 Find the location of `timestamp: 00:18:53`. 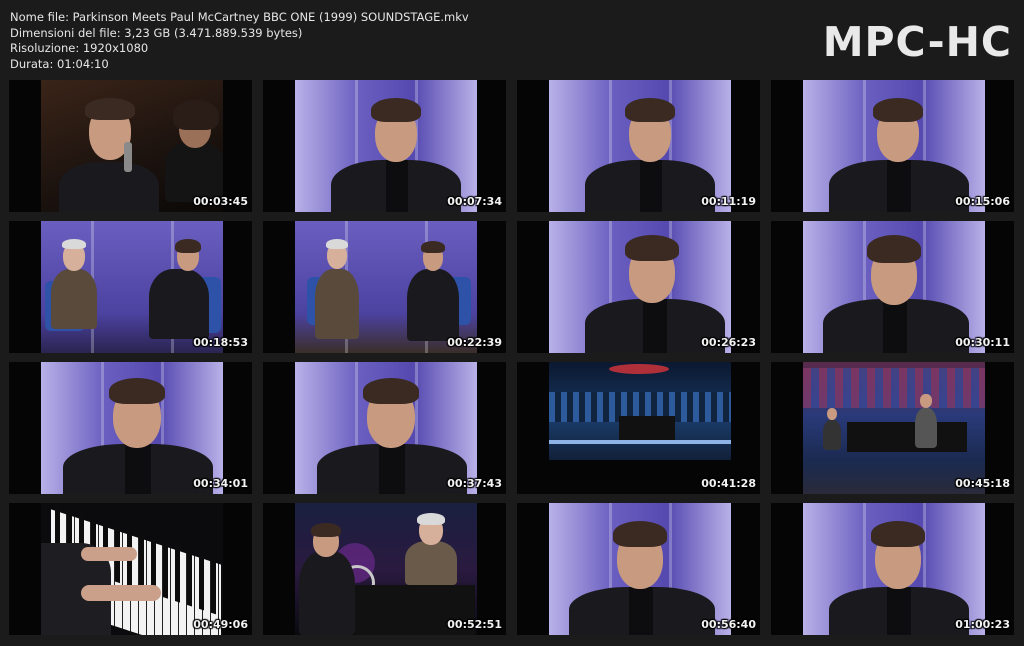

timestamp: 00:18:53 is located at coordinates (220, 342).